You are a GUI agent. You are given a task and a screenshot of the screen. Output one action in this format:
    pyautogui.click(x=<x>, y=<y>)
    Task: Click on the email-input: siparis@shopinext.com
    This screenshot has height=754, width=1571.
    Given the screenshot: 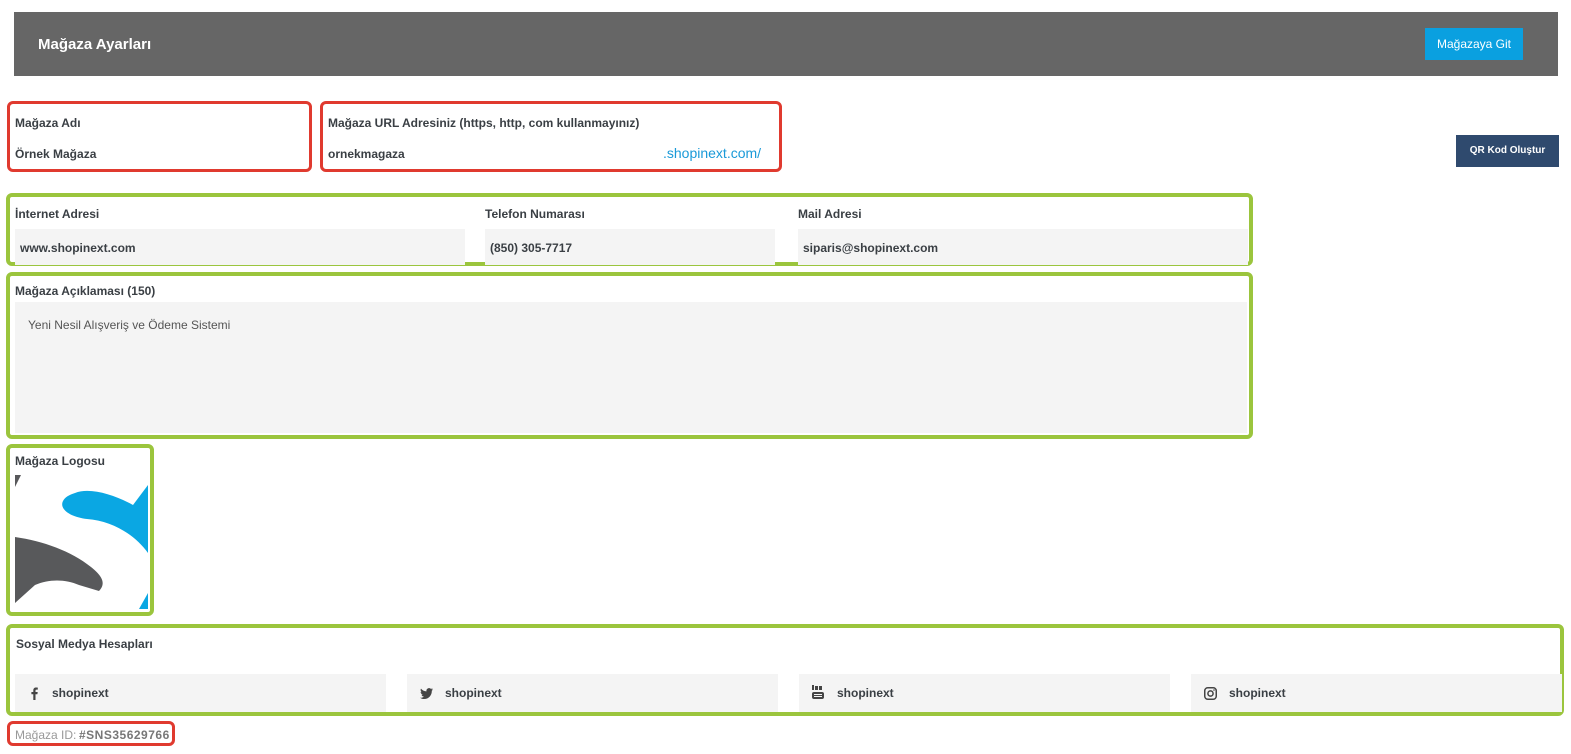 What is the action you would take?
    pyautogui.click(x=1023, y=247)
    